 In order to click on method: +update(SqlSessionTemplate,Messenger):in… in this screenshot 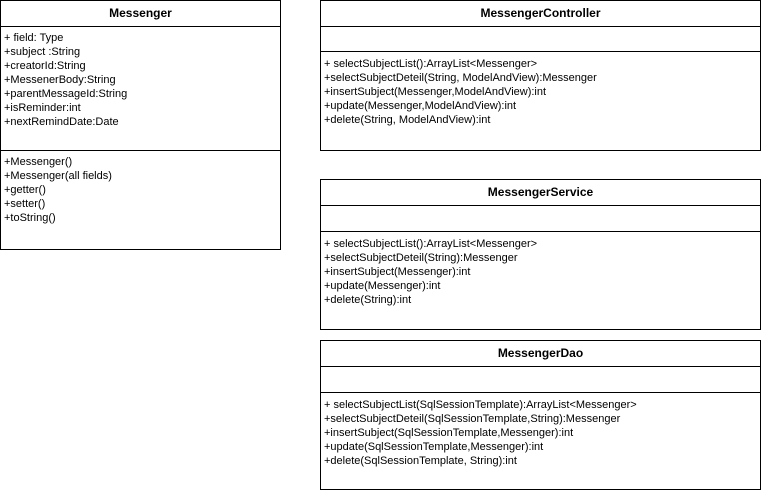, I will do `click(434, 447)`.